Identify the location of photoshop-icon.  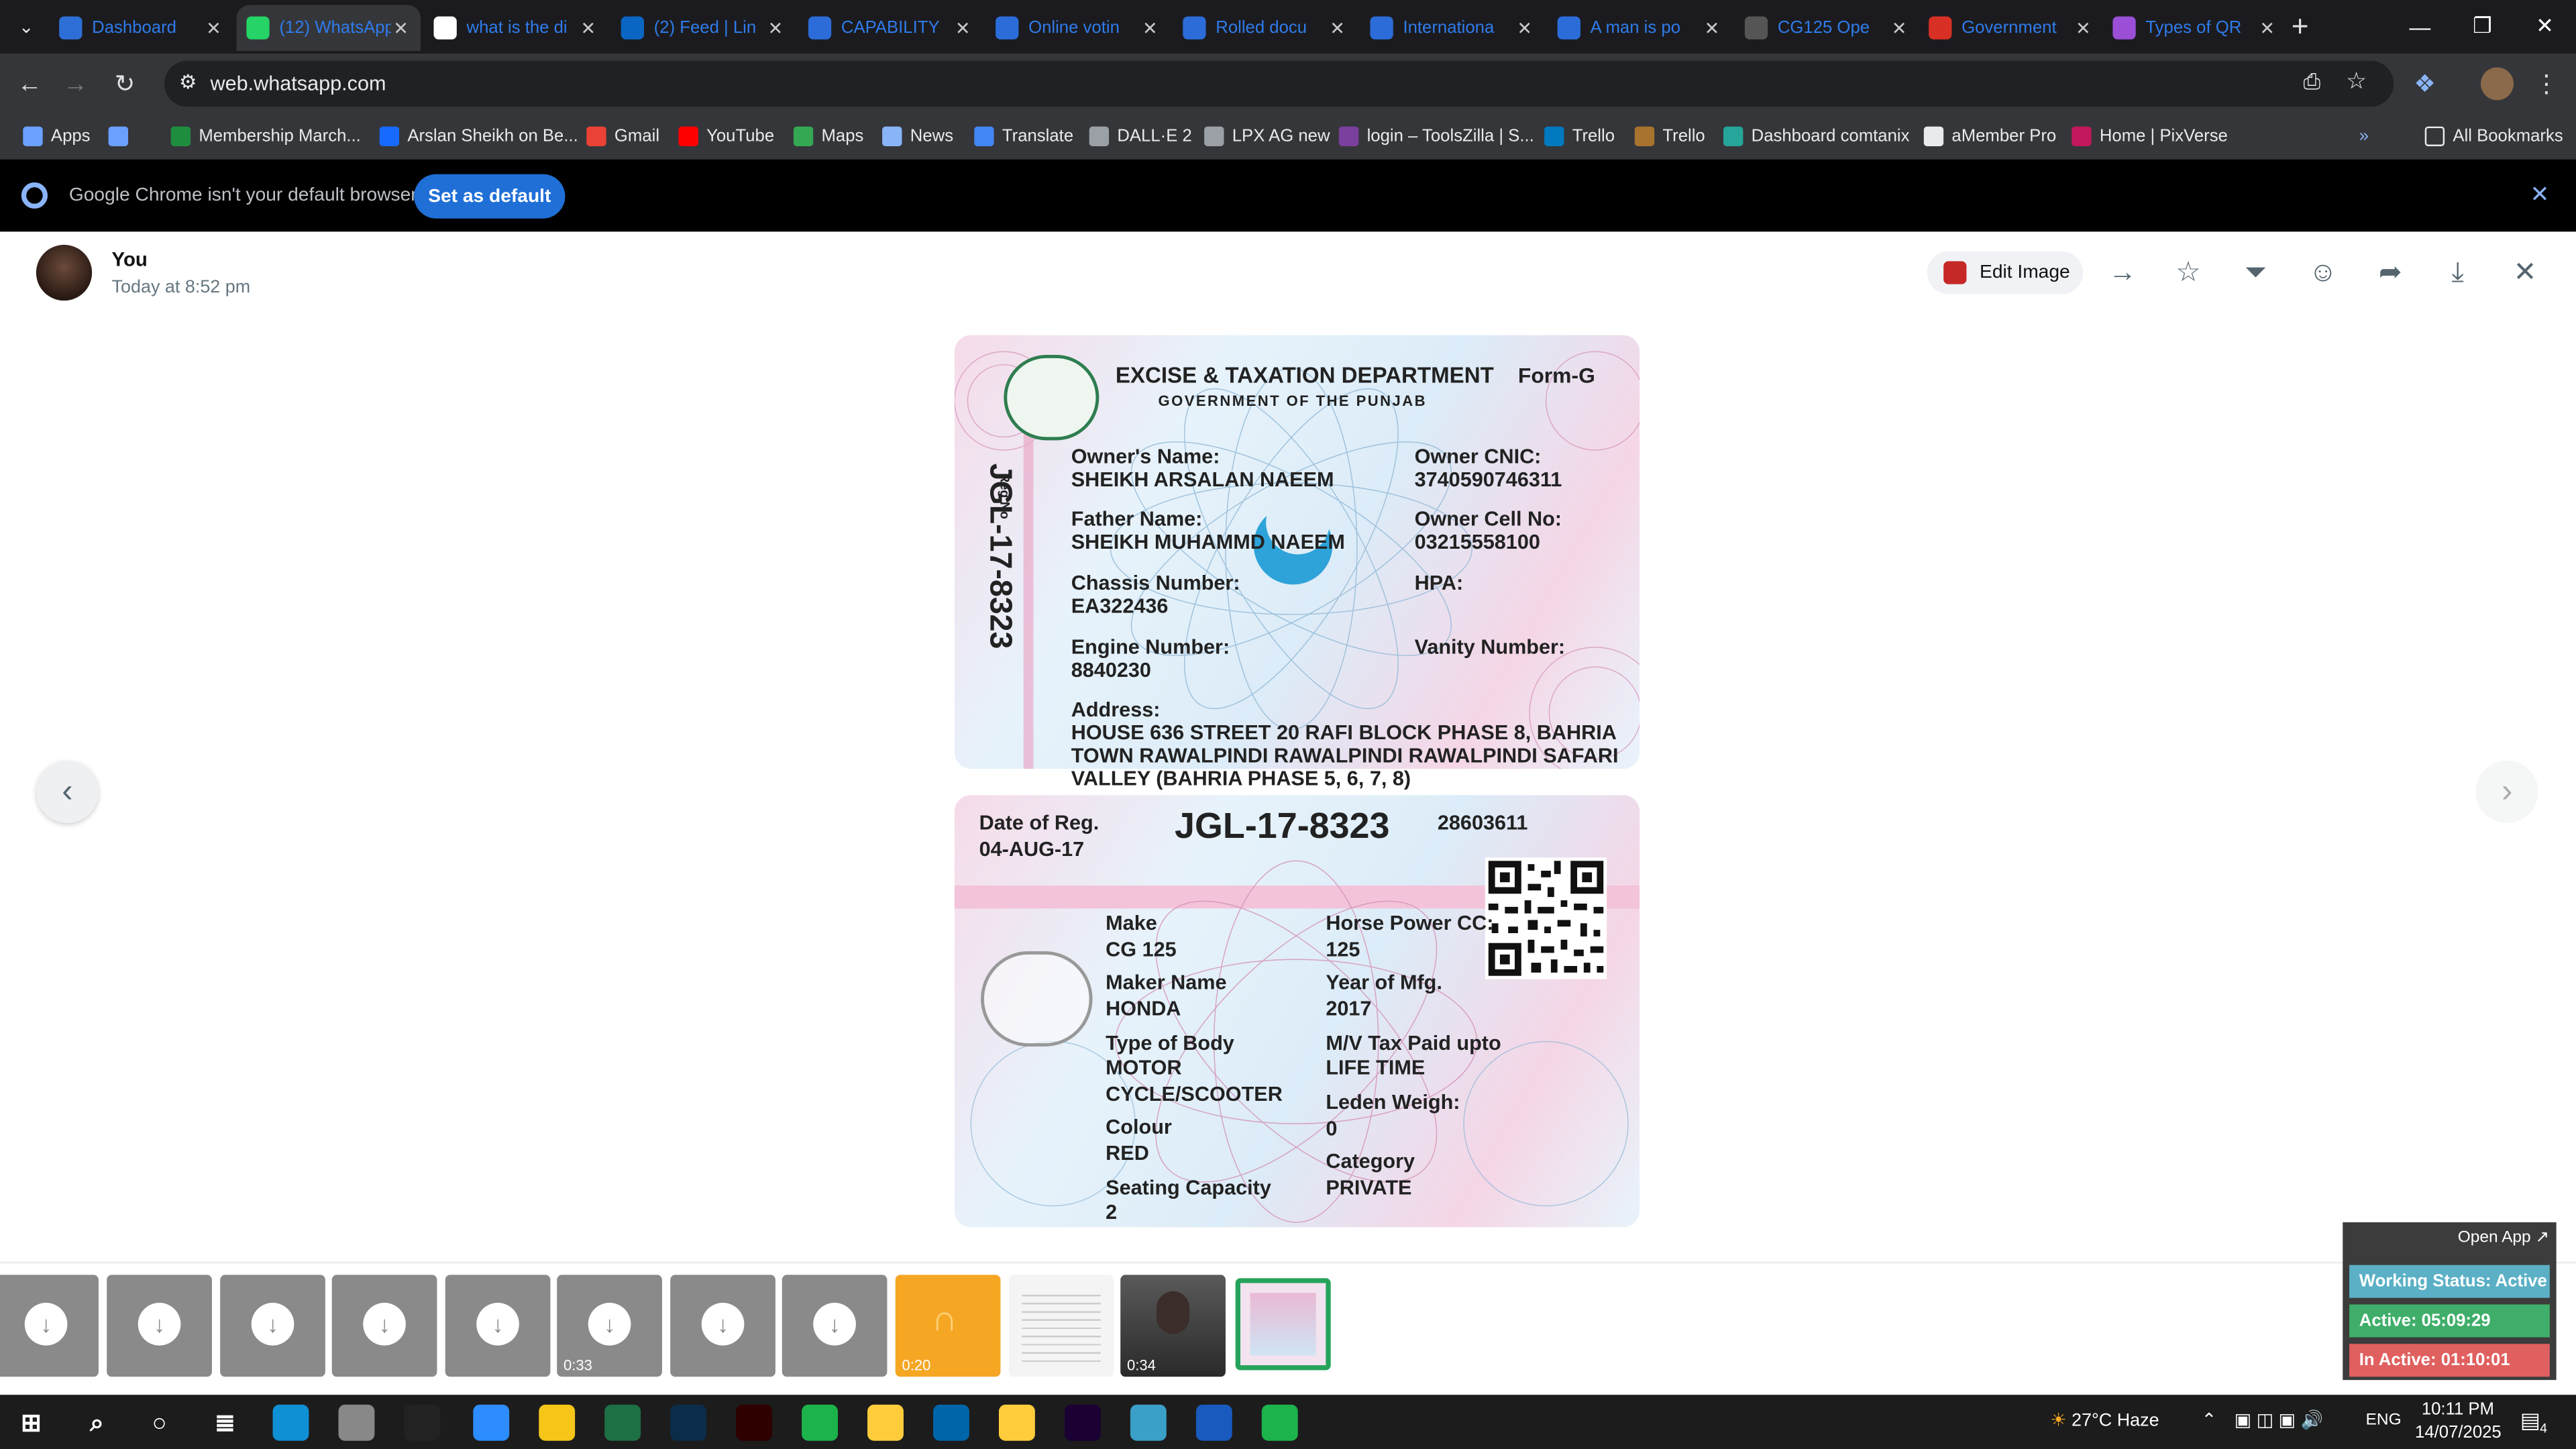
(688, 1422).